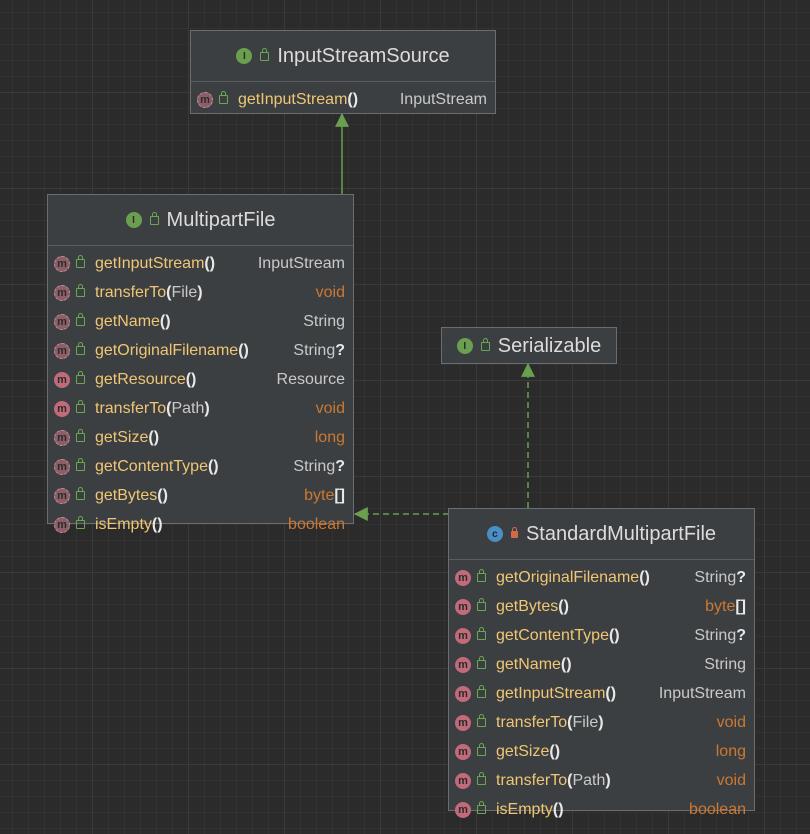 This screenshot has width=810, height=834. Describe the element at coordinates (528, 664) in the screenshot. I see `method-name: getName` at that location.